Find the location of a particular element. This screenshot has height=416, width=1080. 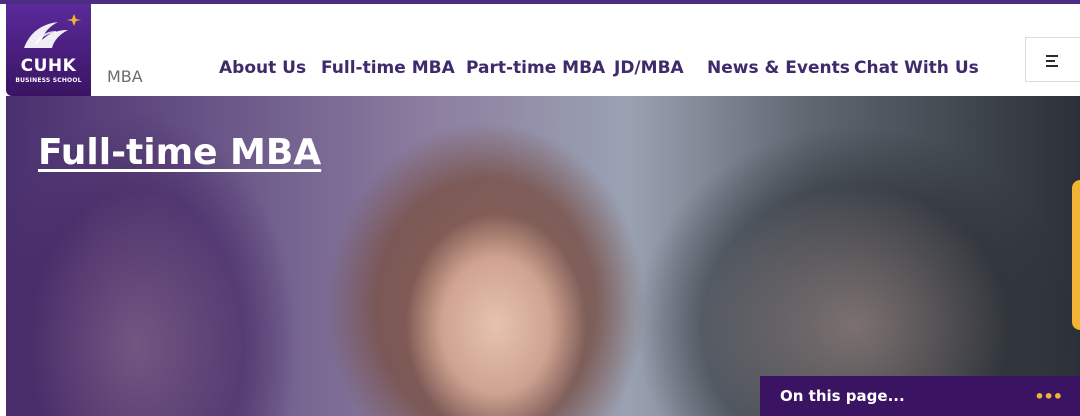

logo-subtitle: BUSINESS SCHOOL is located at coordinates (48, 80).